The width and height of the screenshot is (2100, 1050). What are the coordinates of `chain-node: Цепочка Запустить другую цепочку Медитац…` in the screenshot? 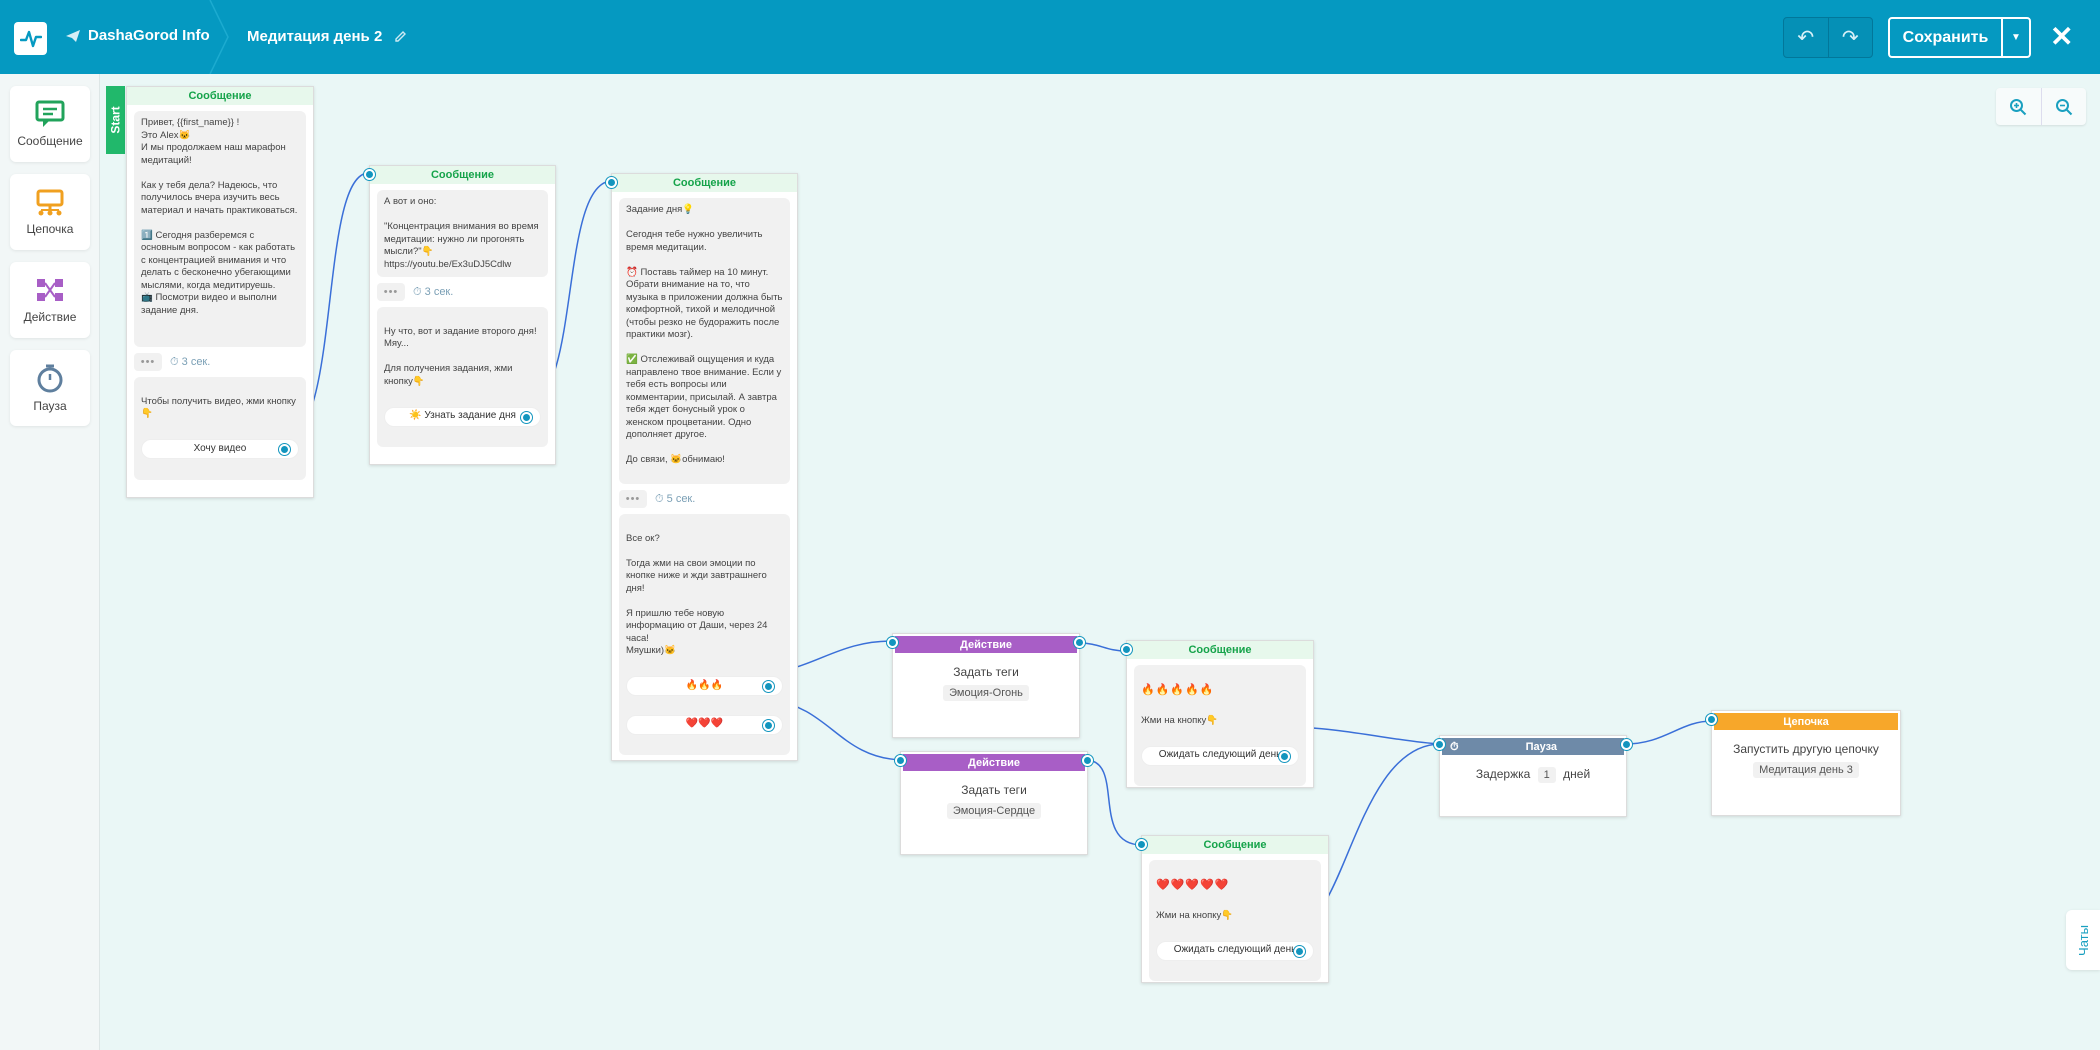 It's located at (1803, 763).